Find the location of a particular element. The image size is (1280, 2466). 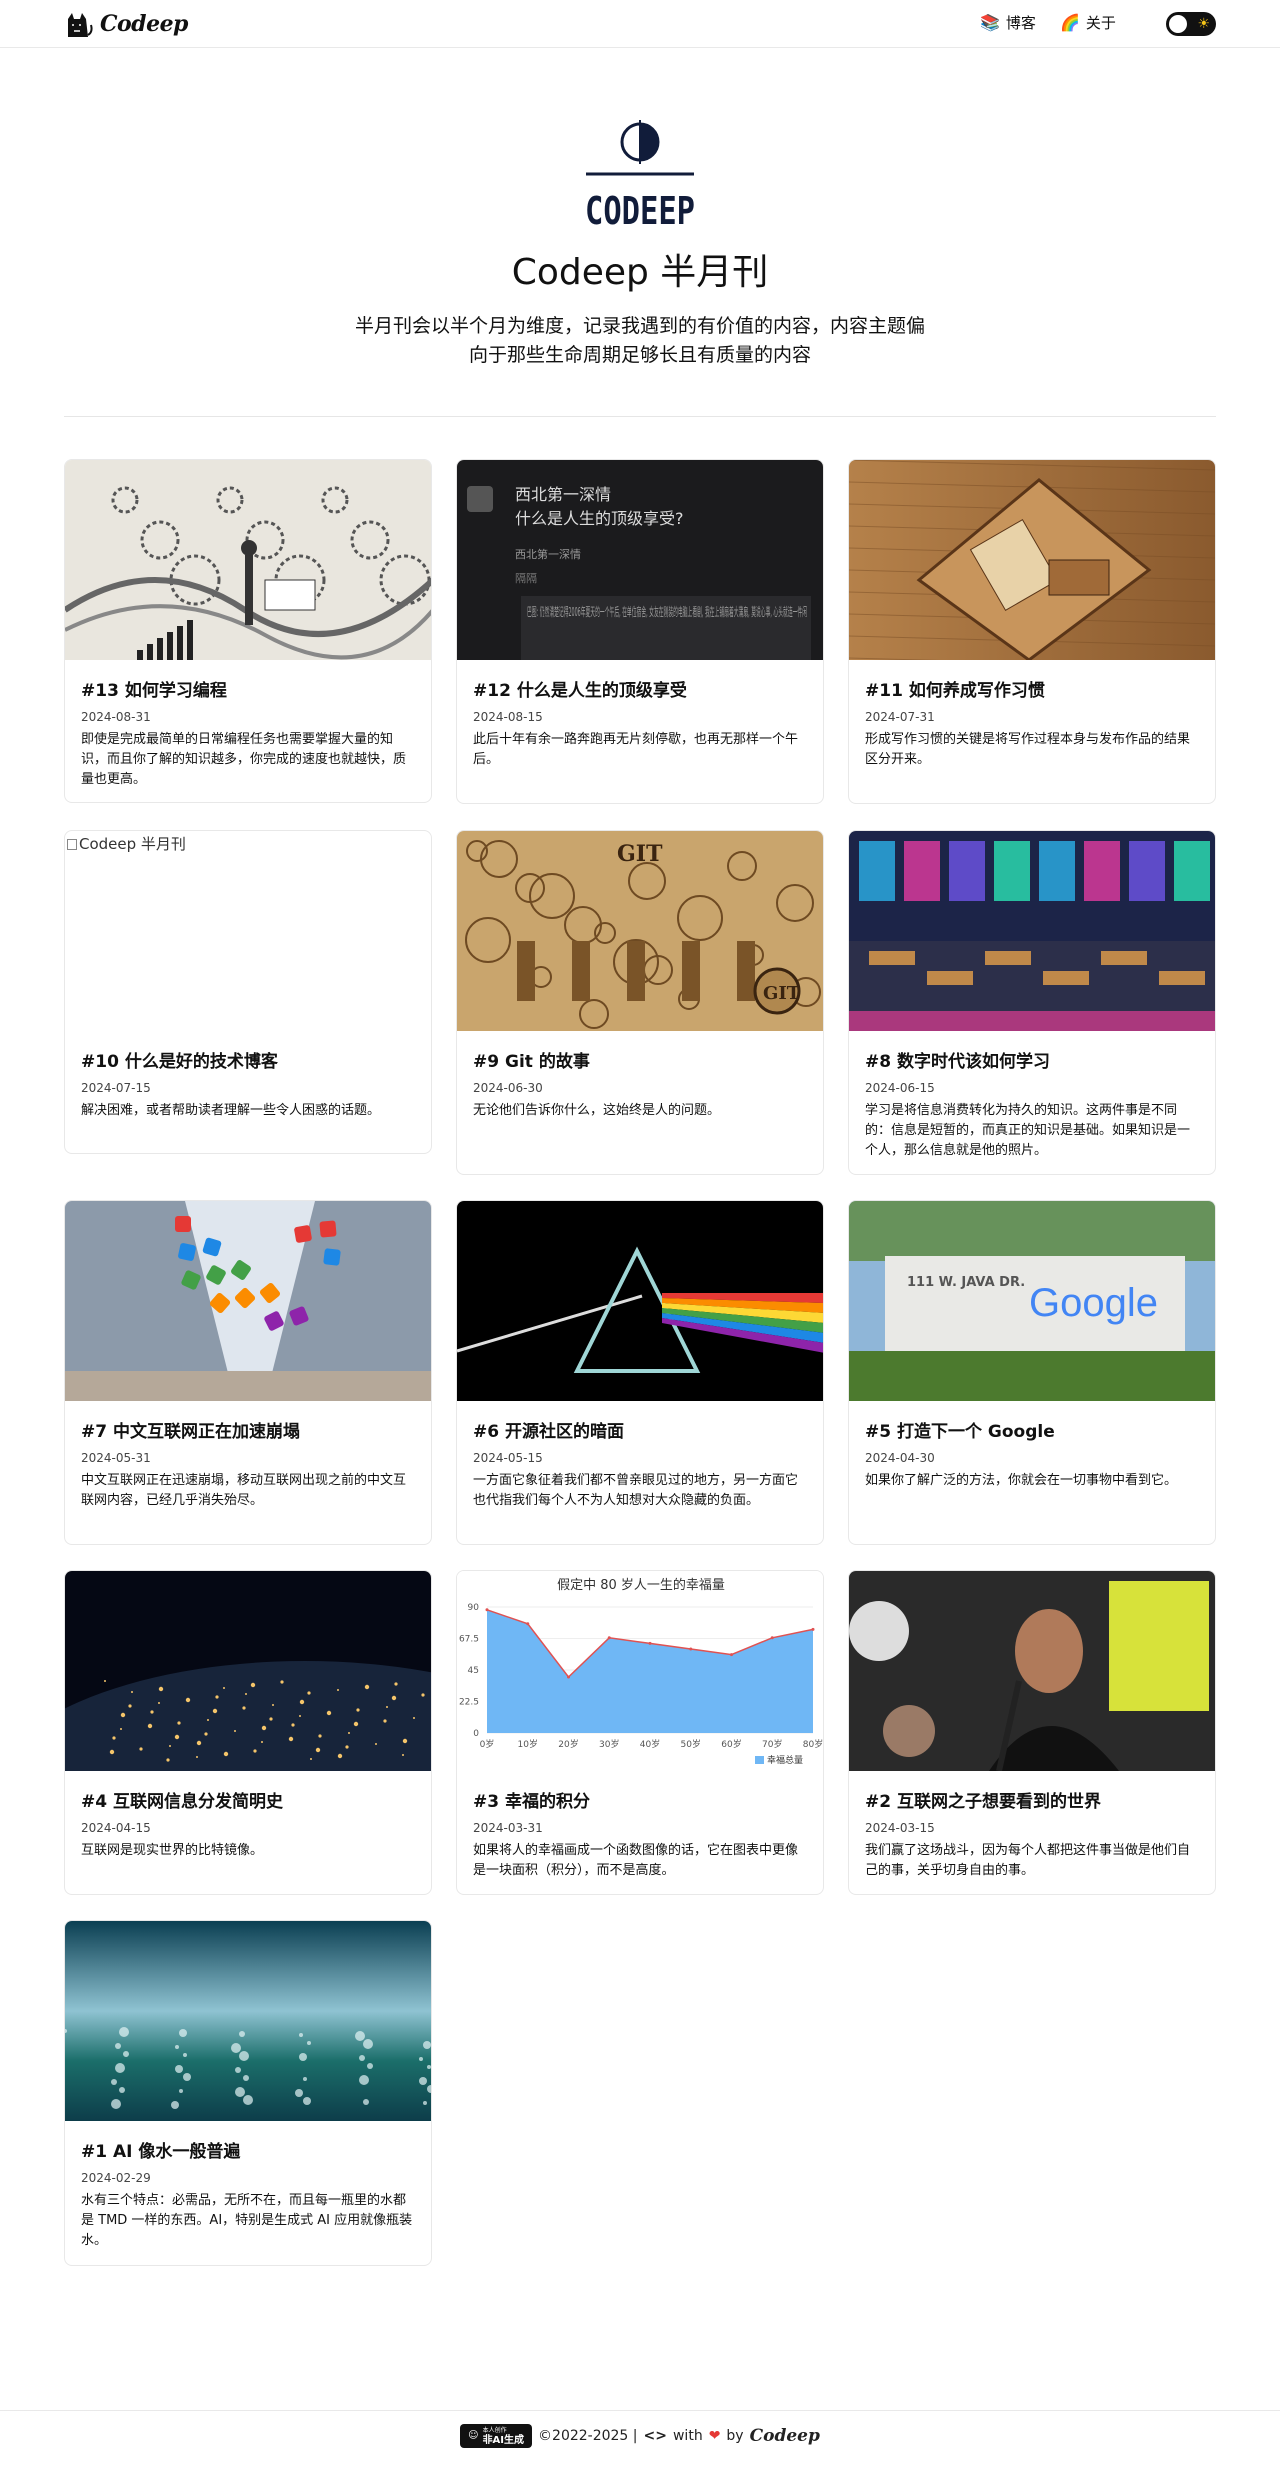

post-title: #5 打造下一个 Google is located at coordinates (1032, 1429).